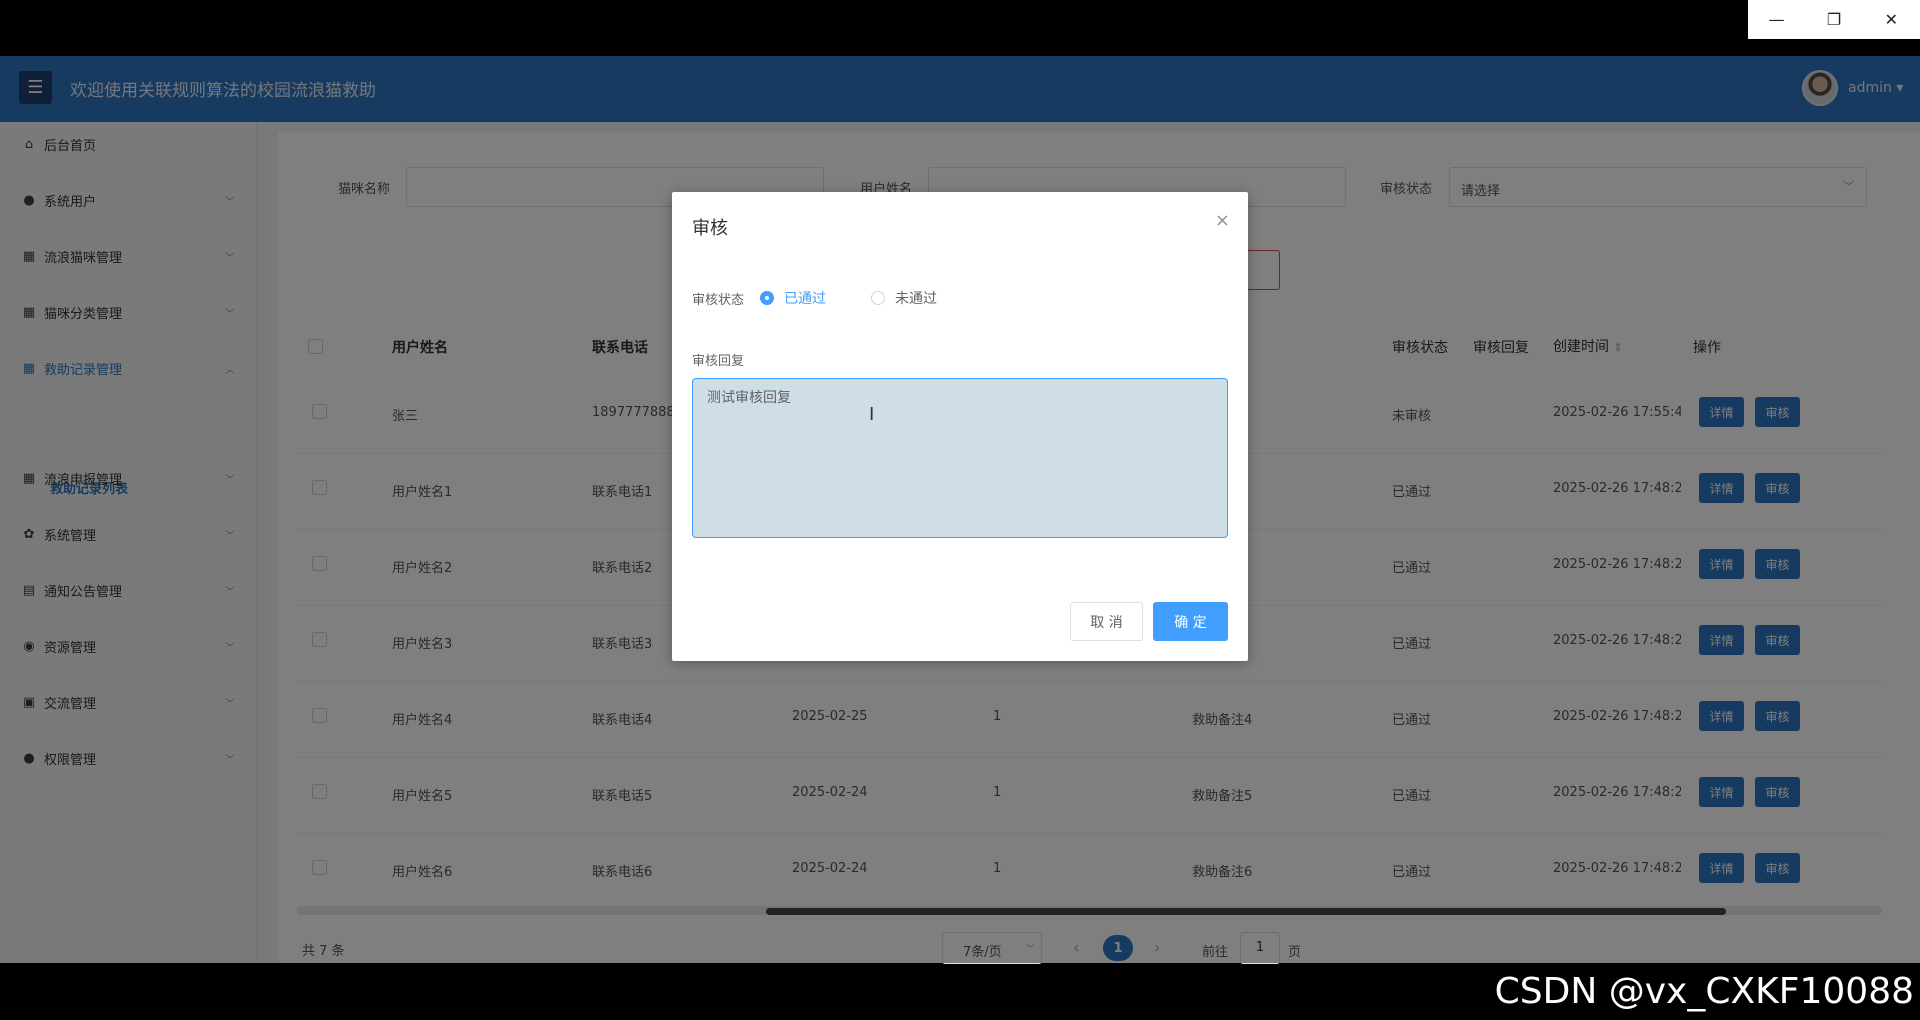 This screenshot has width=1920, height=1020. What do you see at coordinates (767, 298) in the screenshot?
I see `radio-checked-icon` at bounding box center [767, 298].